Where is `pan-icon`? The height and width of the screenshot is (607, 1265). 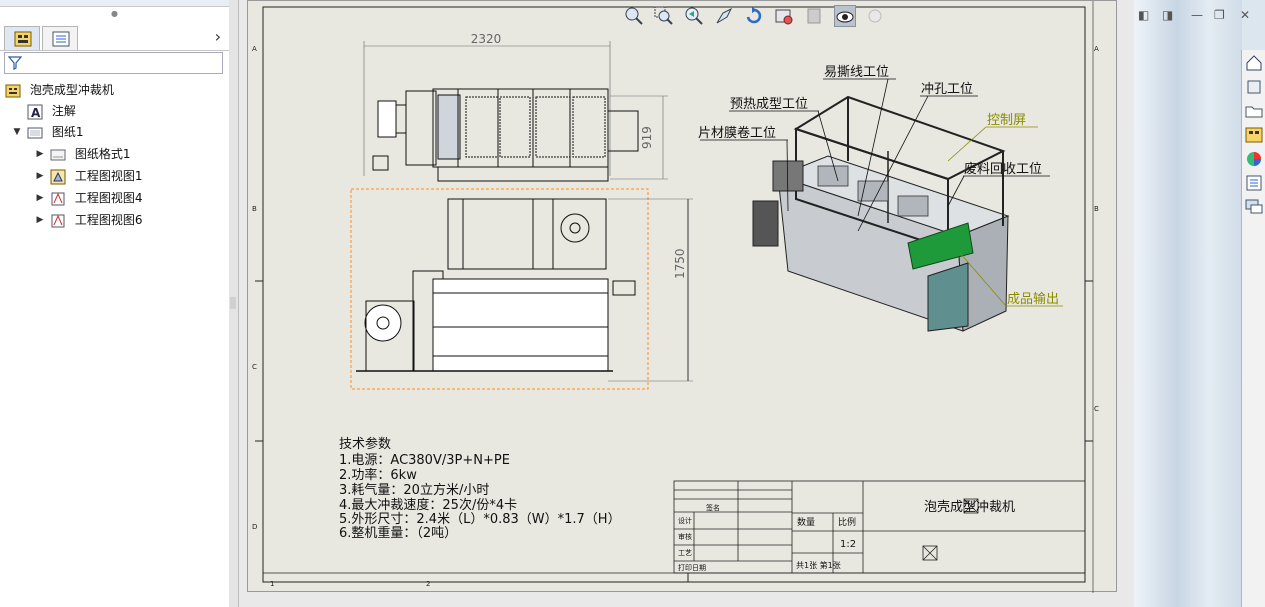 pan-icon is located at coordinates (724, 16).